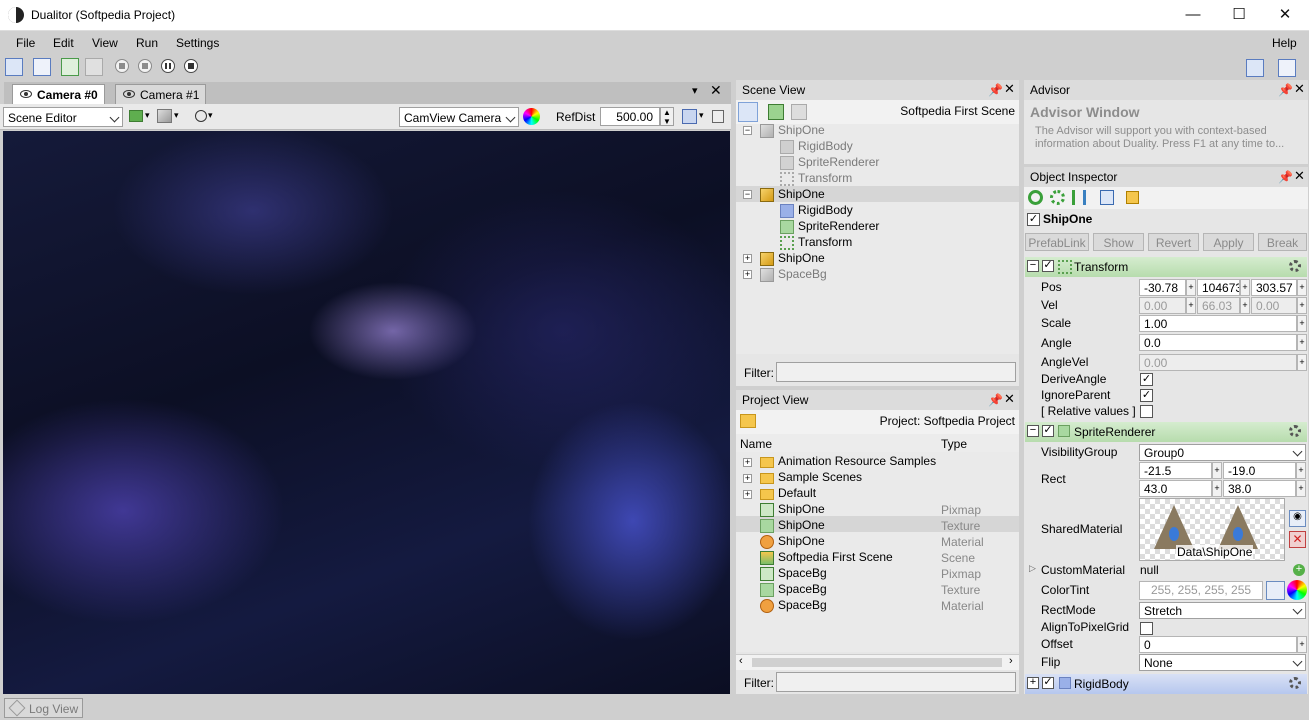 The height and width of the screenshot is (720, 1309). I want to click on rect-y-input: -19.0, so click(1259, 470).